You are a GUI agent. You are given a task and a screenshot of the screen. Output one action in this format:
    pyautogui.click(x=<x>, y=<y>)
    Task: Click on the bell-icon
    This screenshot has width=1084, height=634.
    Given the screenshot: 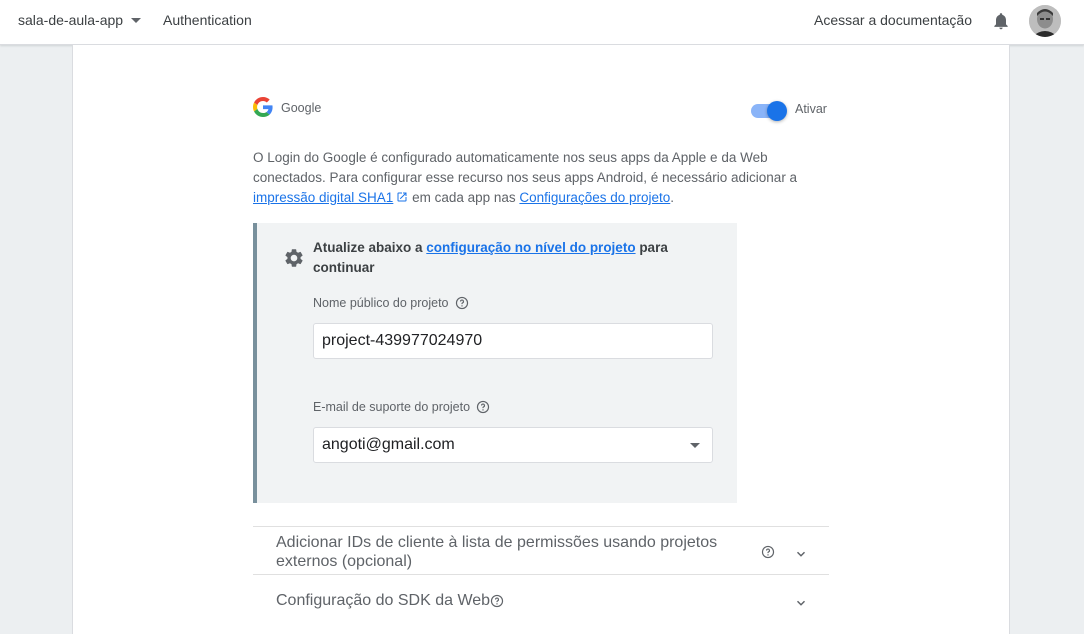 What is the action you would take?
    pyautogui.click(x=1001, y=21)
    